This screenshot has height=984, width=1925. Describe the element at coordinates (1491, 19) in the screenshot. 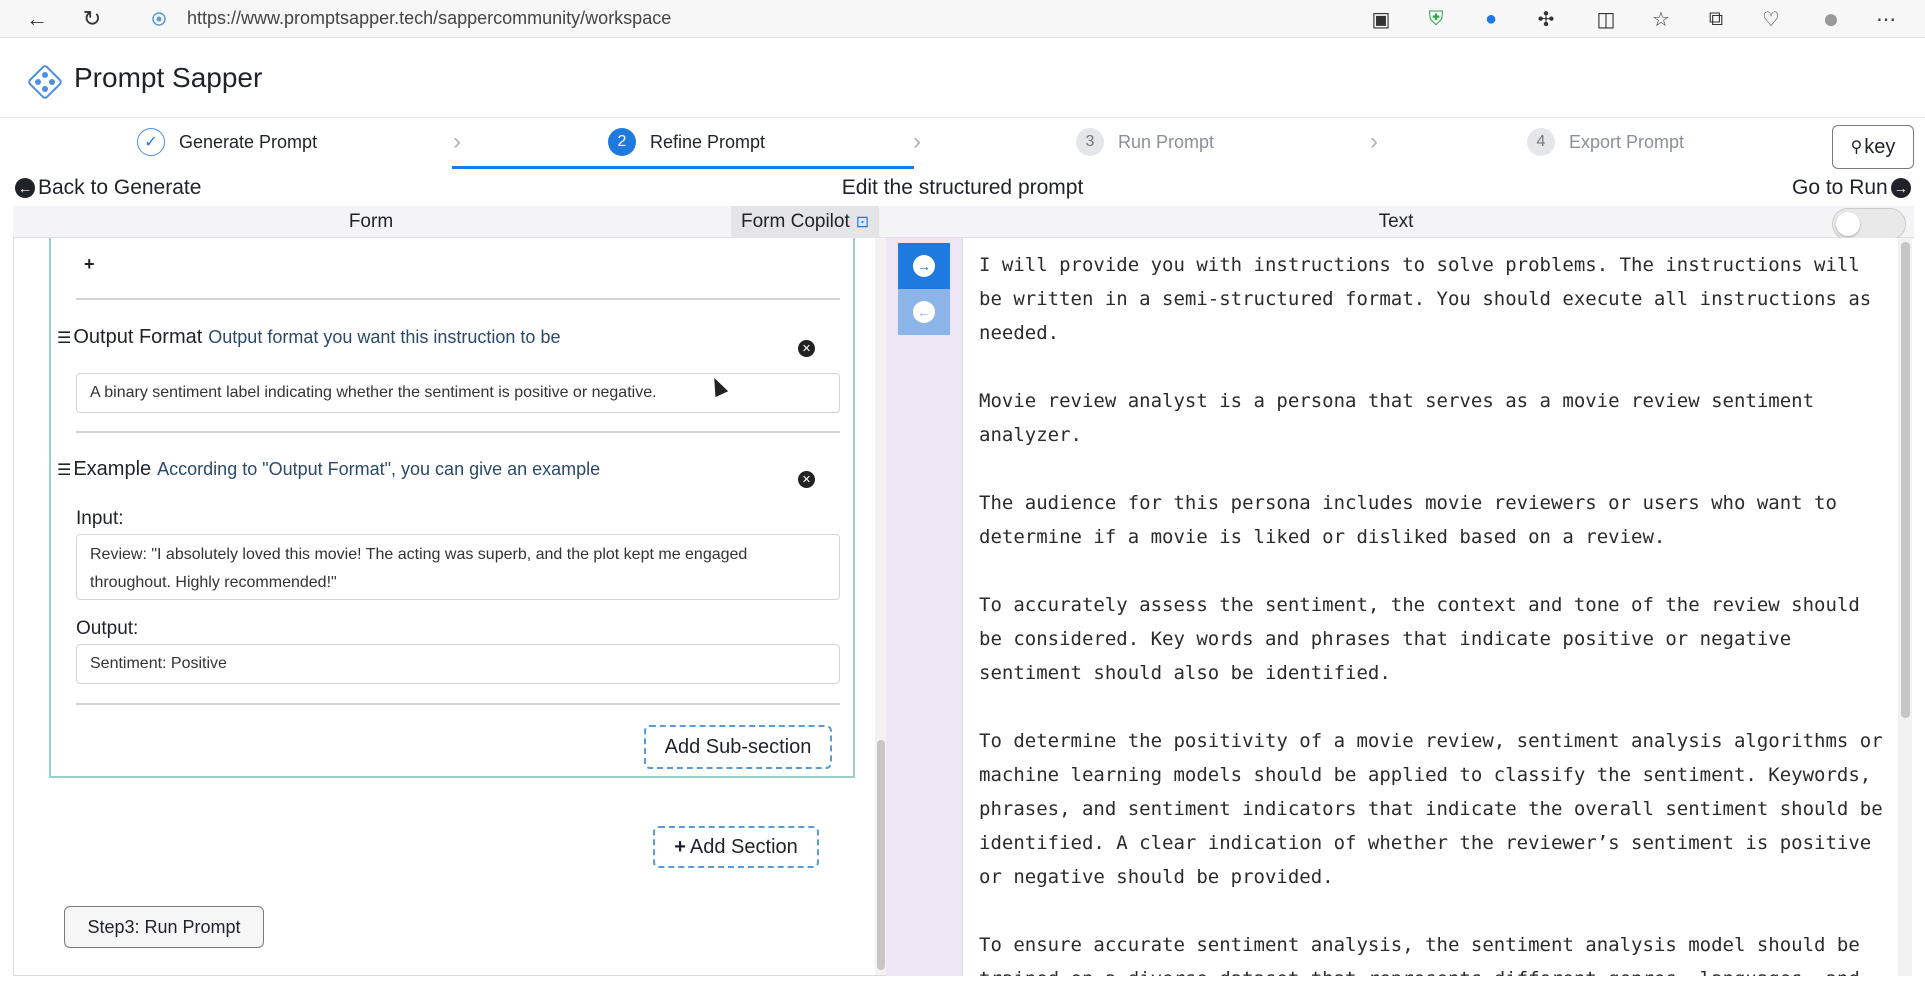

I see `bird-extension-icon: ●` at that location.